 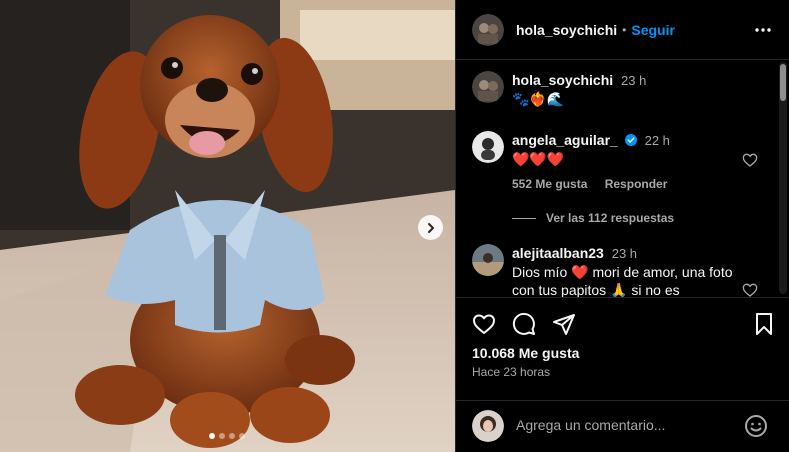 I want to click on comments-scrollbar, so click(x=783, y=178).